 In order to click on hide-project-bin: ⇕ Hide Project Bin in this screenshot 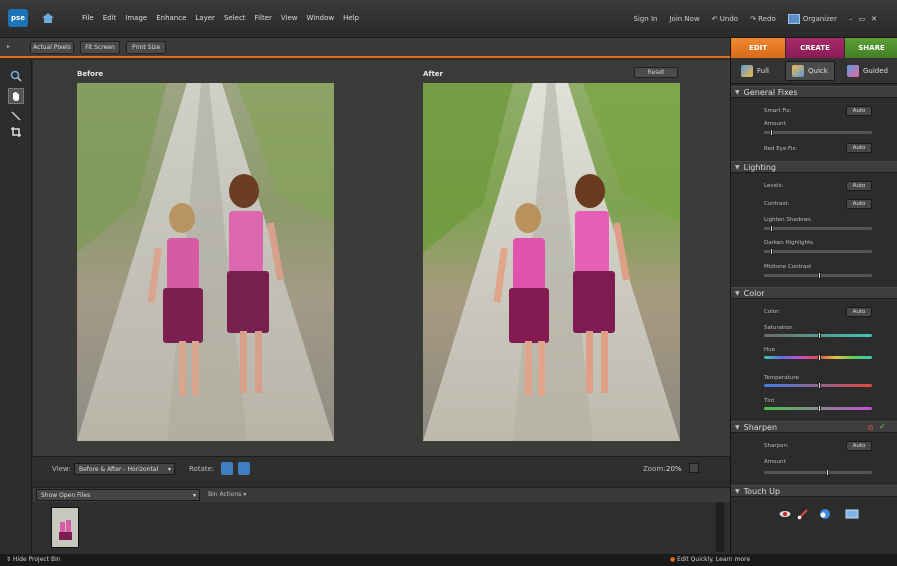, I will do `click(33, 559)`.